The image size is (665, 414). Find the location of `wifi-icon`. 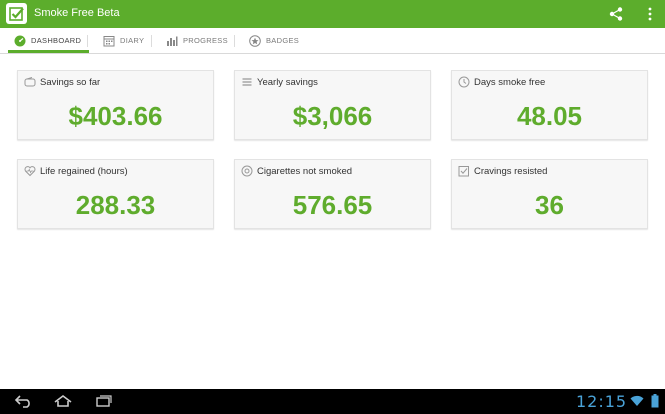

wifi-icon is located at coordinates (637, 400).